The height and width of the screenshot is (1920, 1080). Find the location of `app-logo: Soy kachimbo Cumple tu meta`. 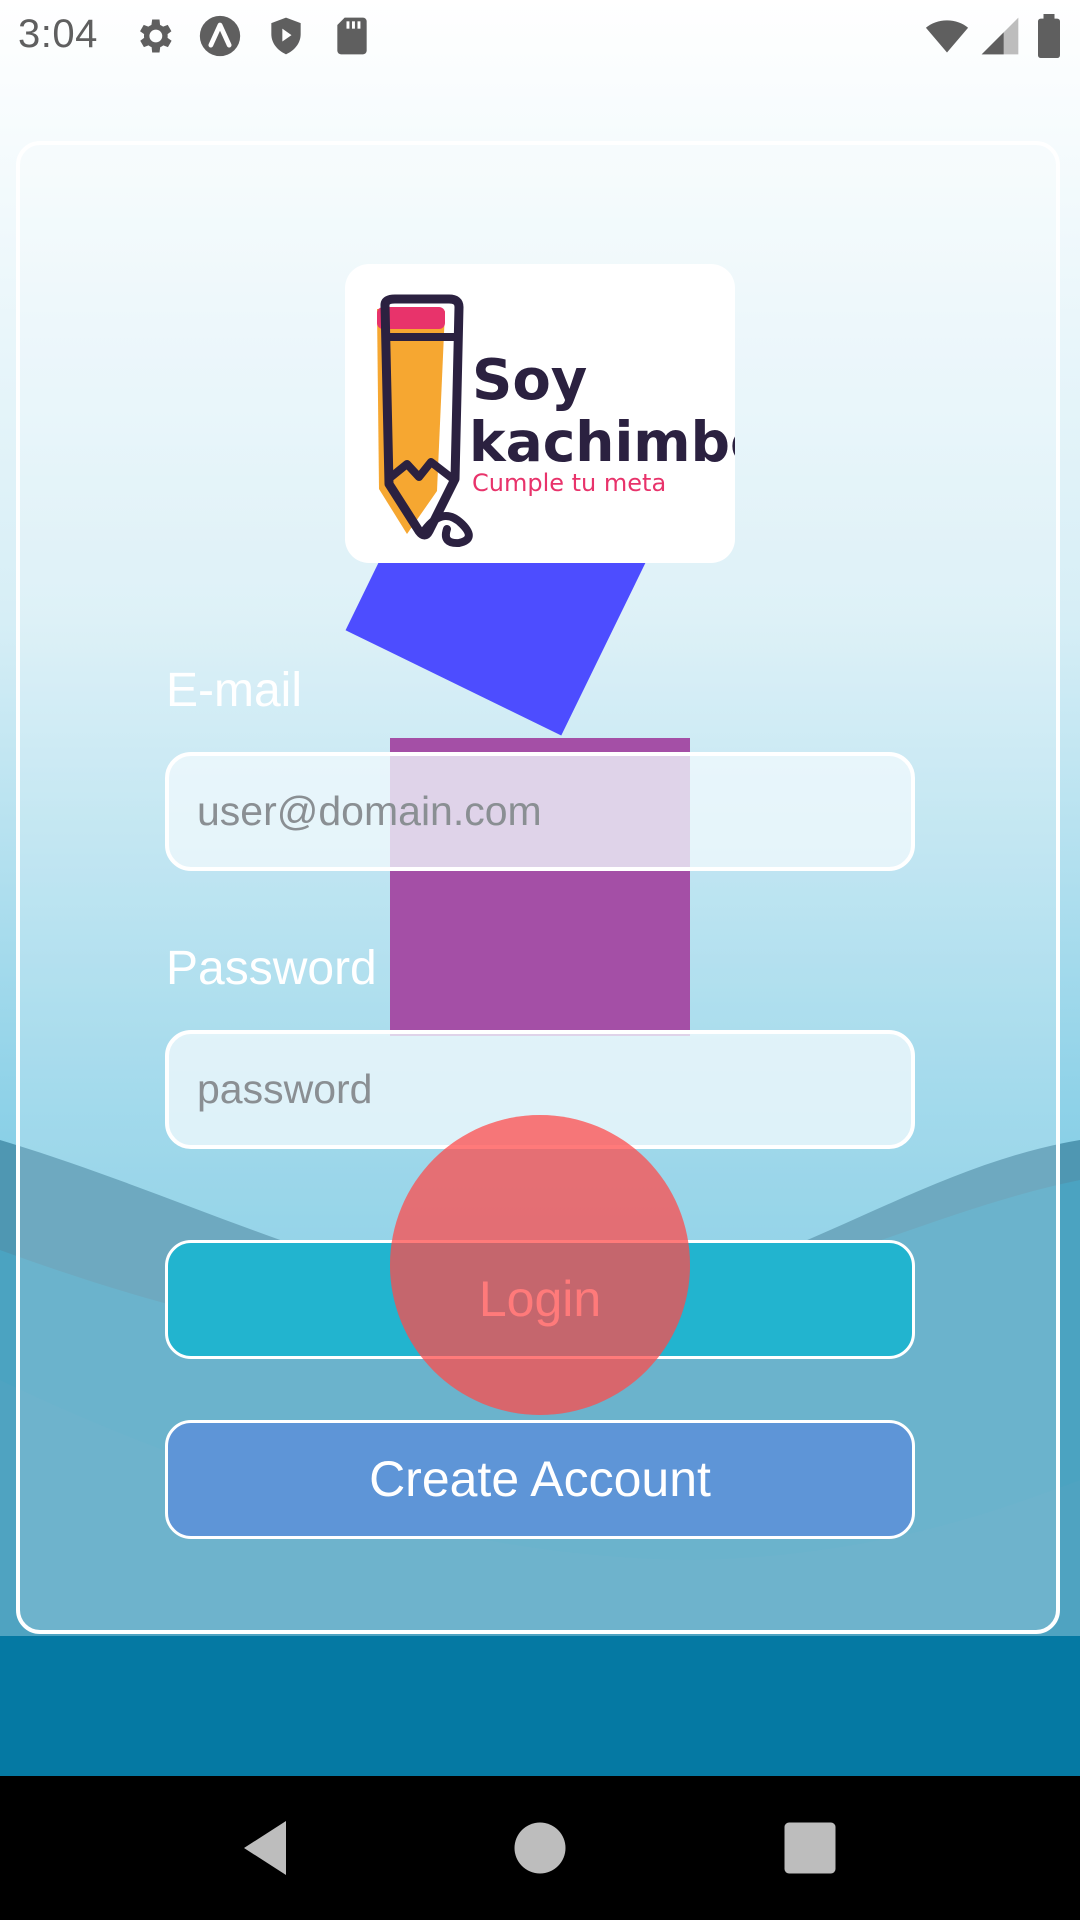

app-logo: Soy kachimbo Cumple tu meta is located at coordinates (540, 413).